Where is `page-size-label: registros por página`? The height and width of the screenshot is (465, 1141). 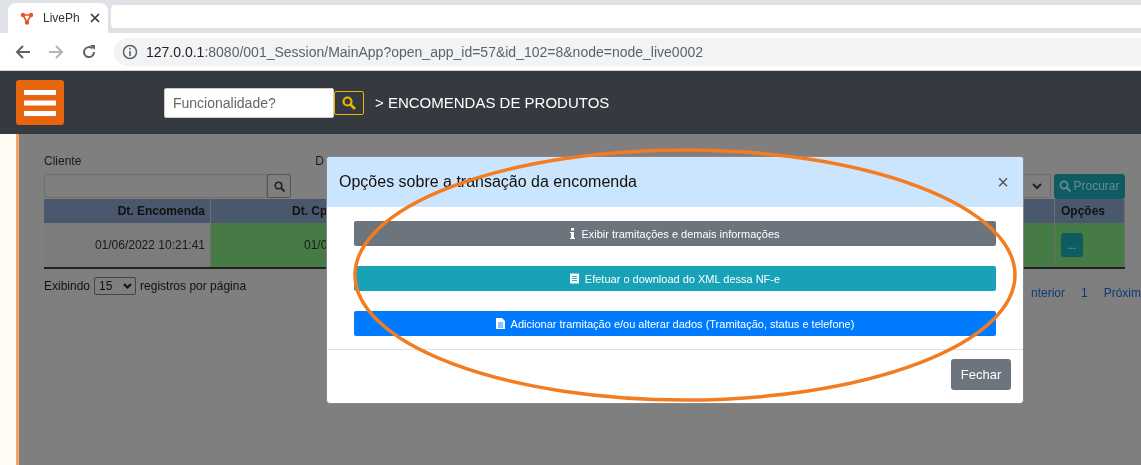
page-size-label: registros por página is located at coordinates (193, 286).